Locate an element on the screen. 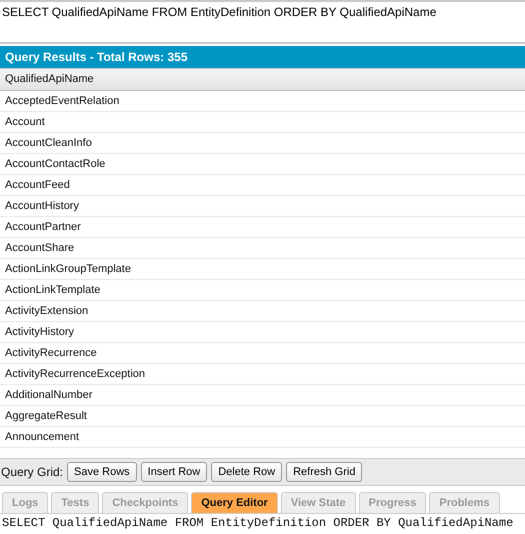  table-cell: AccountShare is located at coordinates (262, 248).